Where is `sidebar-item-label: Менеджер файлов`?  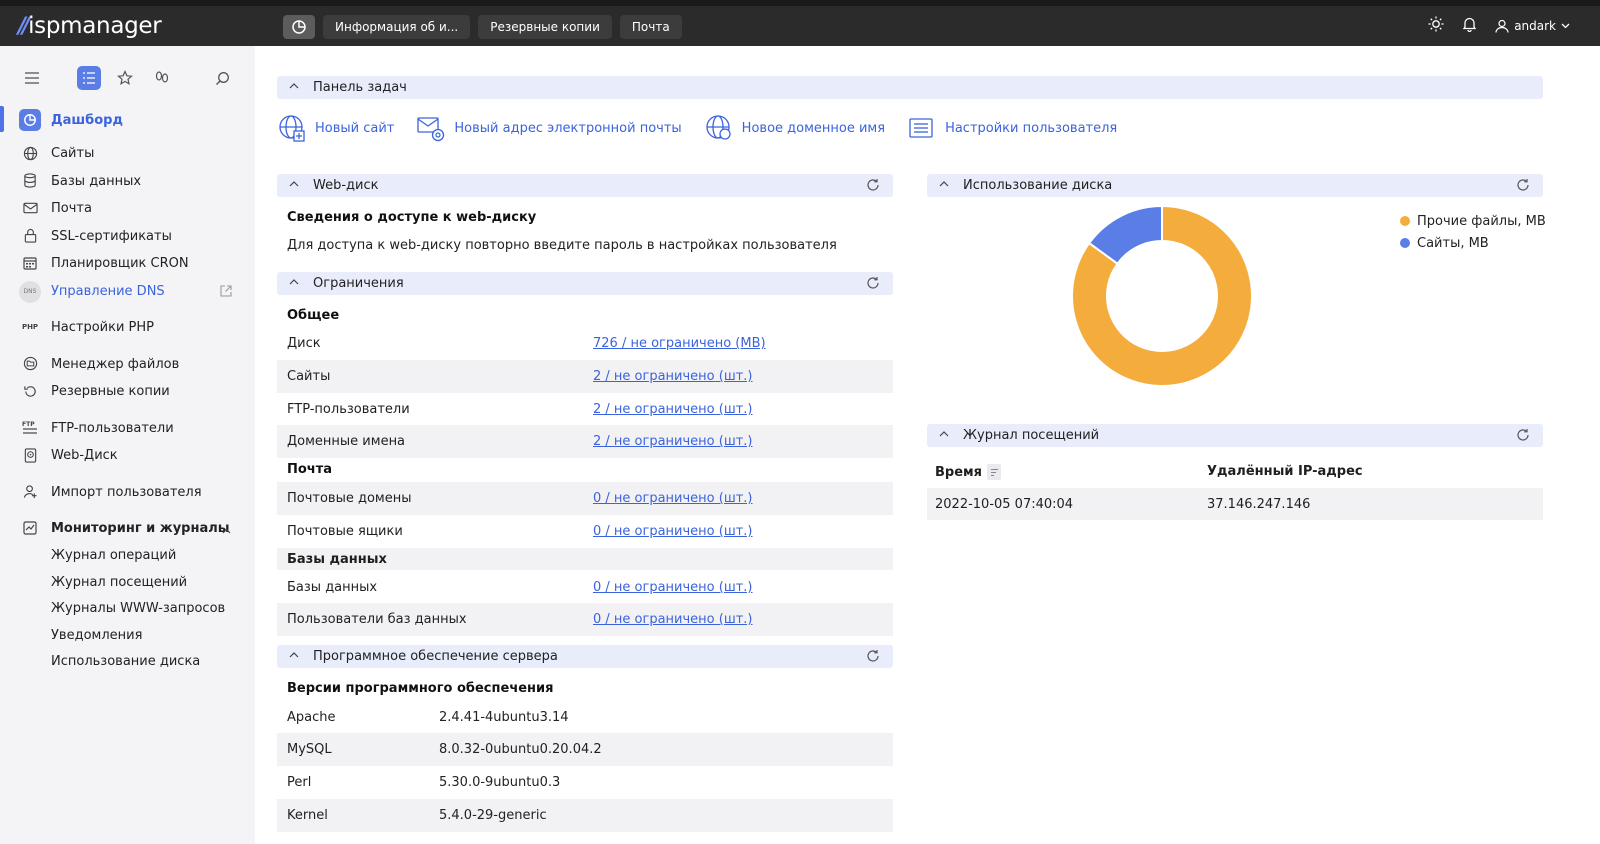
sidebar-item-label: Менеджер файлов is located at coordinates (115, 364).